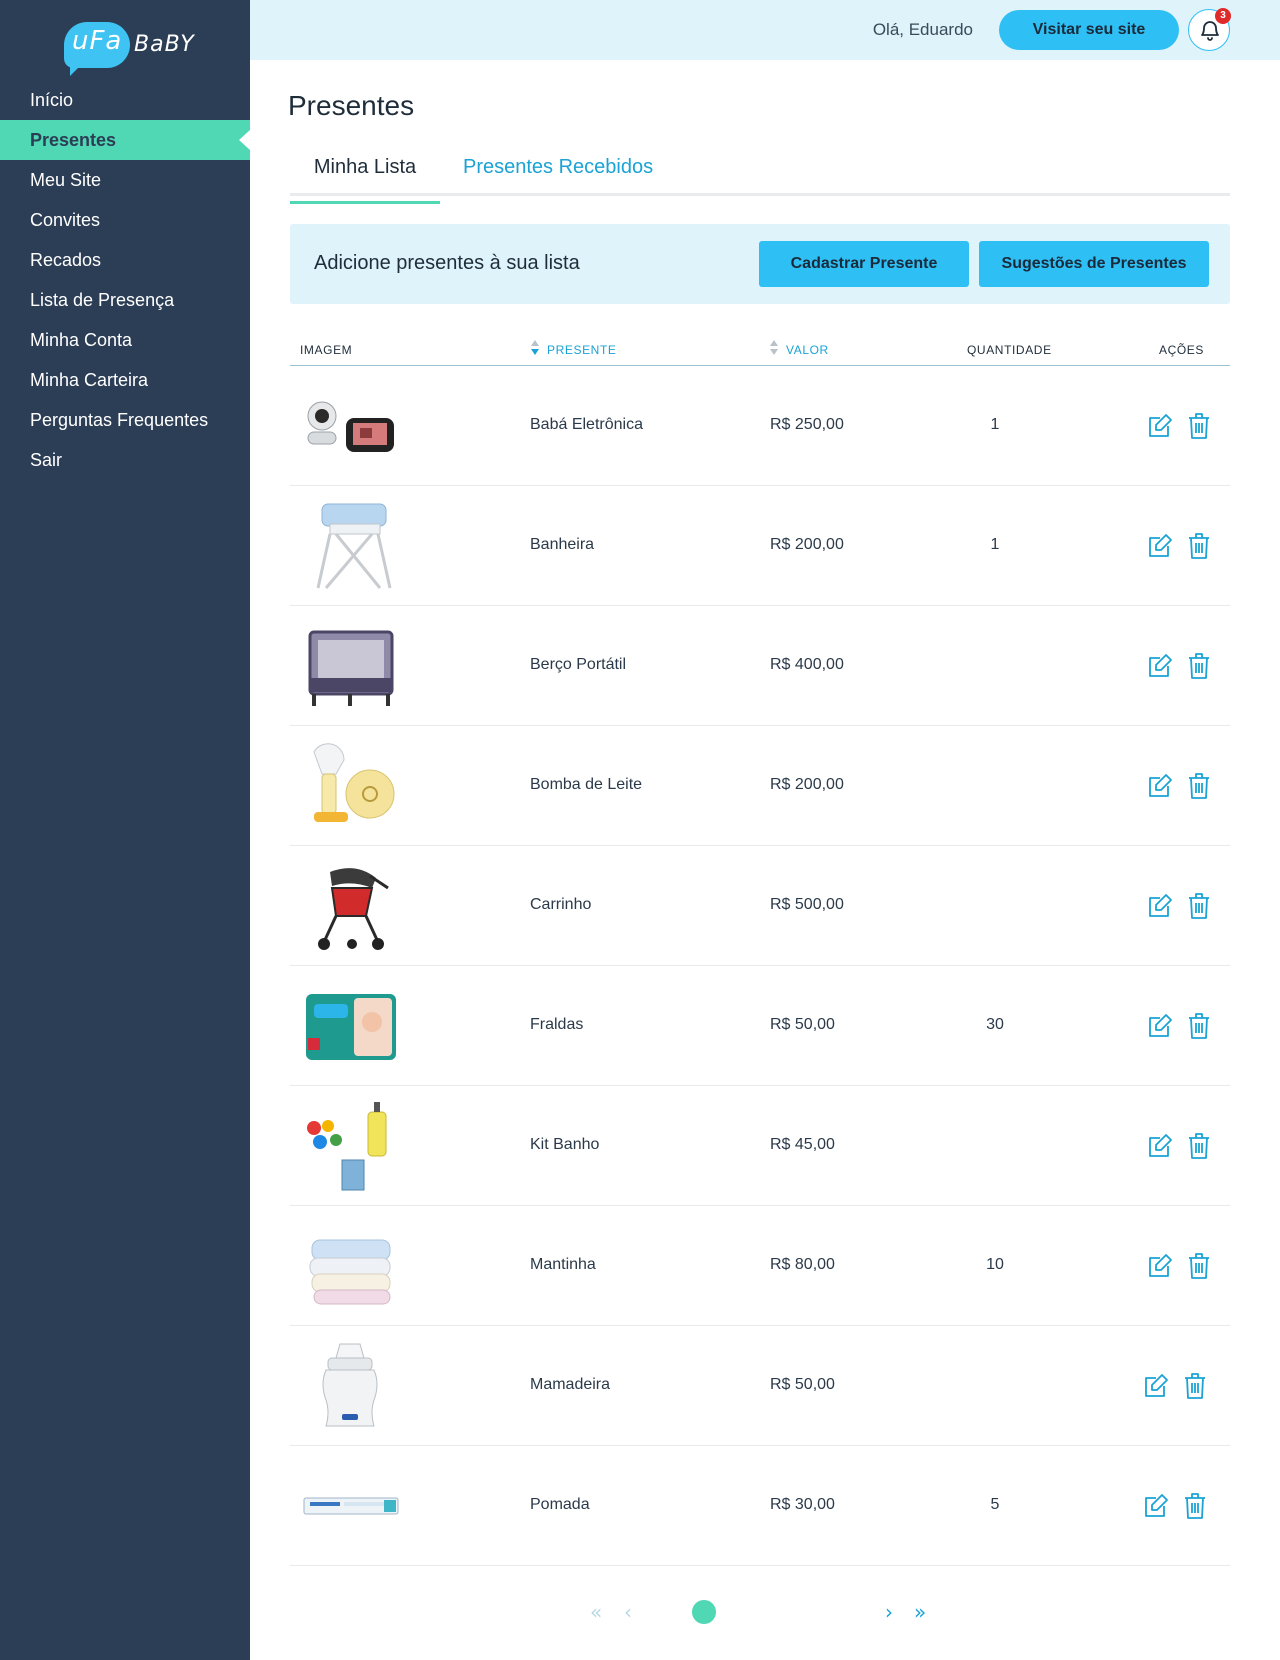 This screenshot has height=1660, width=1280. I want to click on gift-value: R$ 30,00, so click(802, 1504).